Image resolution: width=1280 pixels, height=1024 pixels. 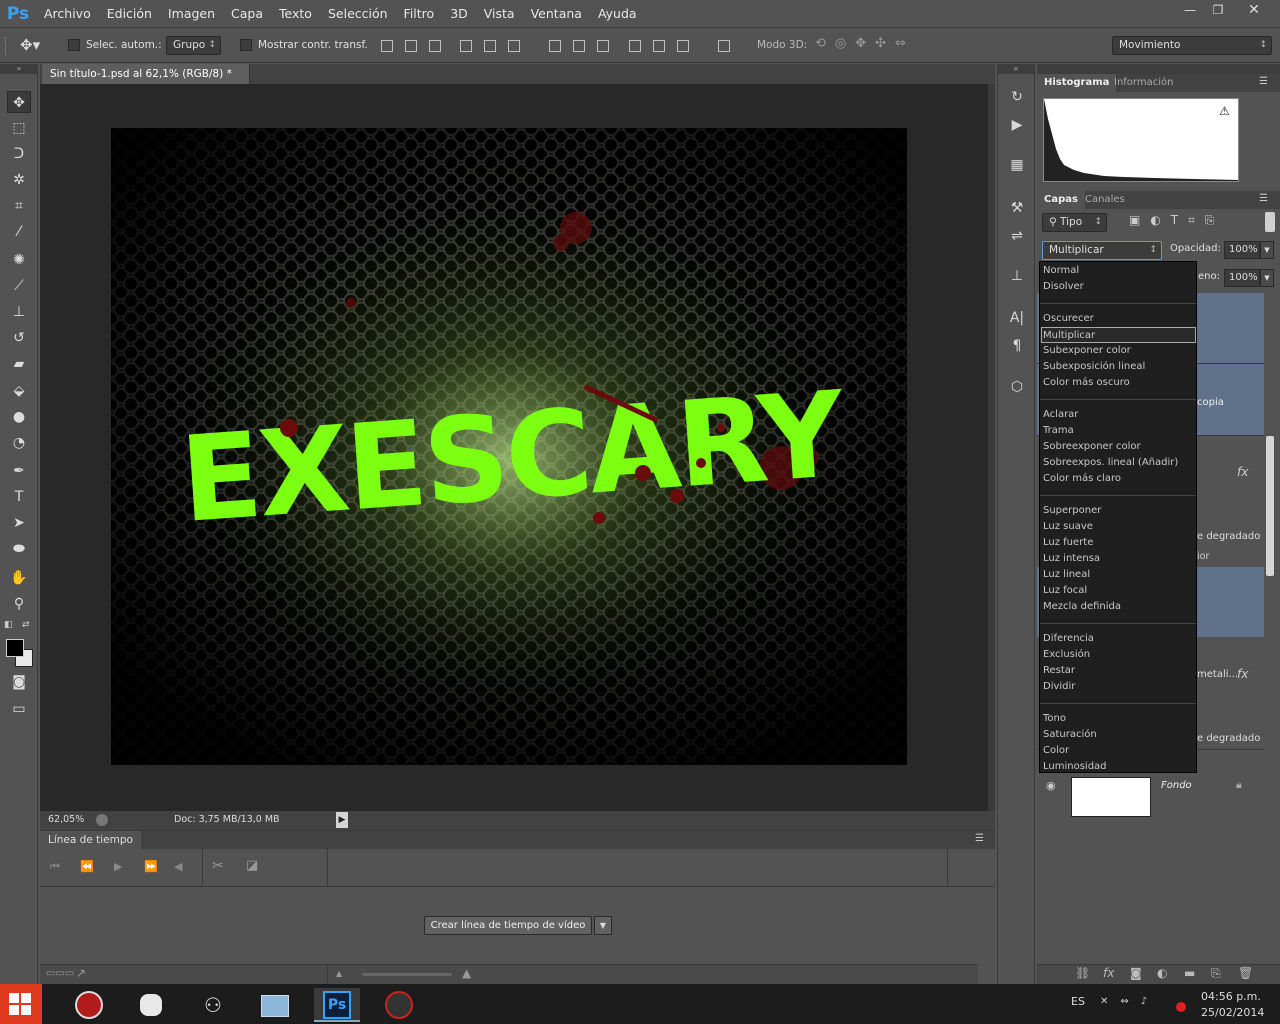 What do you see at coordinates (1118, 671) in the screenshot?
I see `blend-restar: Restar` at bounding box center [1118, 671].